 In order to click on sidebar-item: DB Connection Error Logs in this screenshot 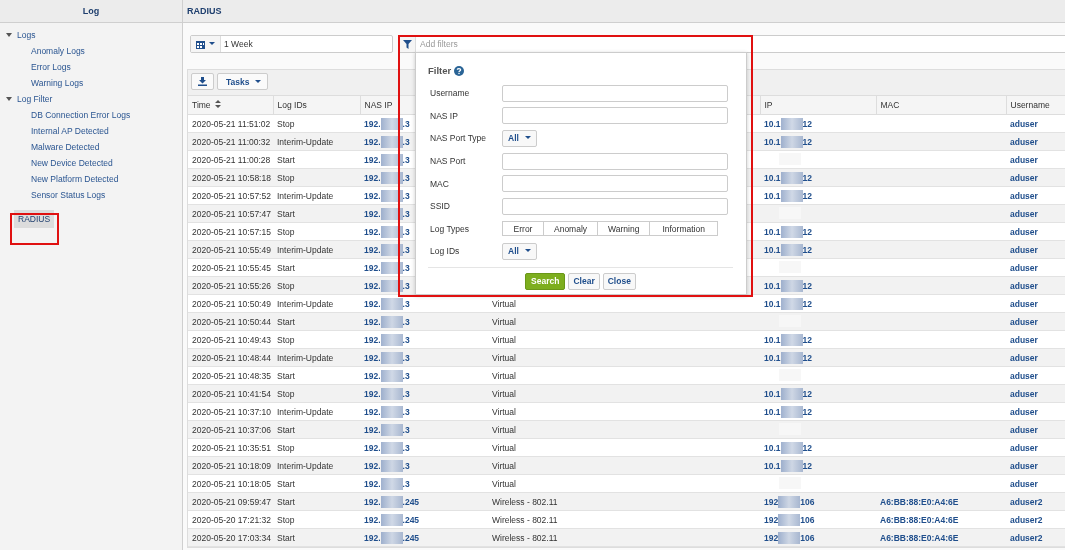, I will do `click(81, 115)`.